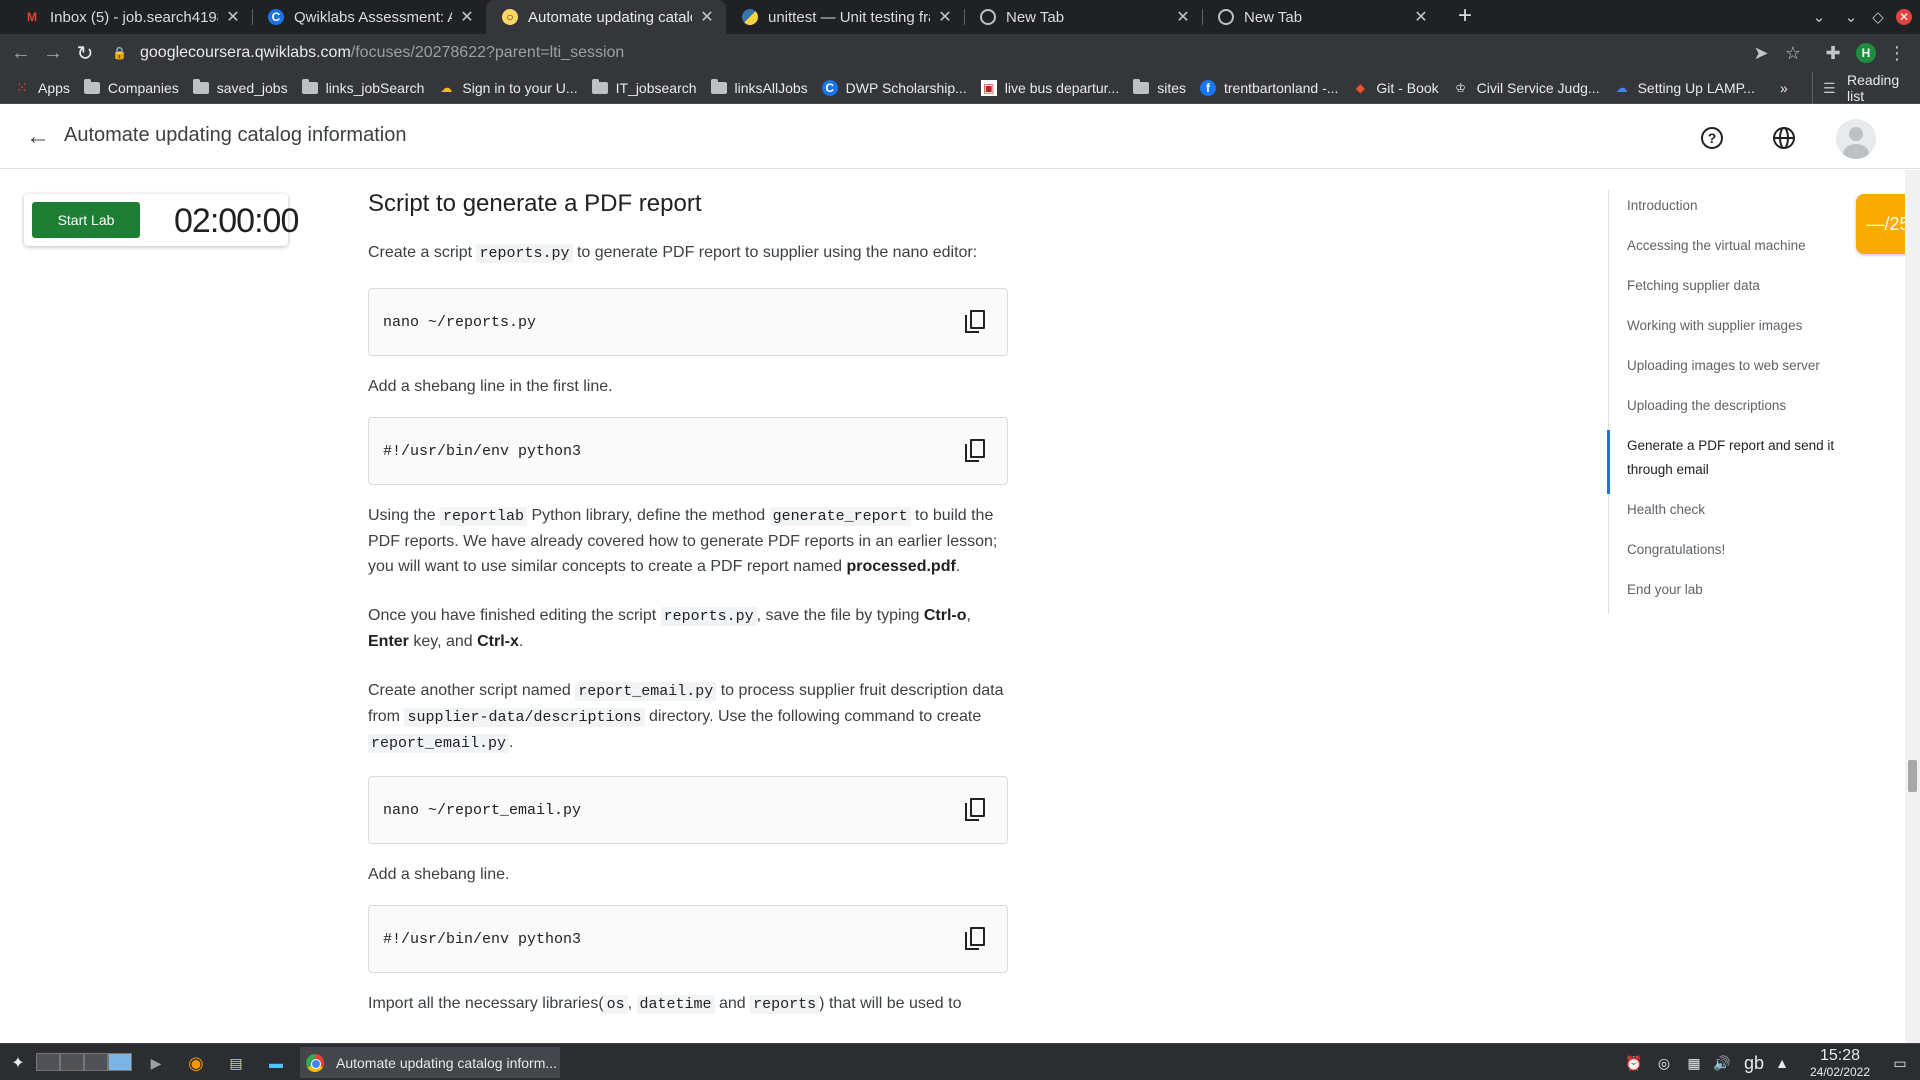 The height and width of the screenshot is (1080, 1920). What do you see at coordinates (130, 17) in the screenshot?
I see `tab-gmail-inbox: M Inbox (5) - job.search4198t@ ✕` at bounding box center [130, 17].